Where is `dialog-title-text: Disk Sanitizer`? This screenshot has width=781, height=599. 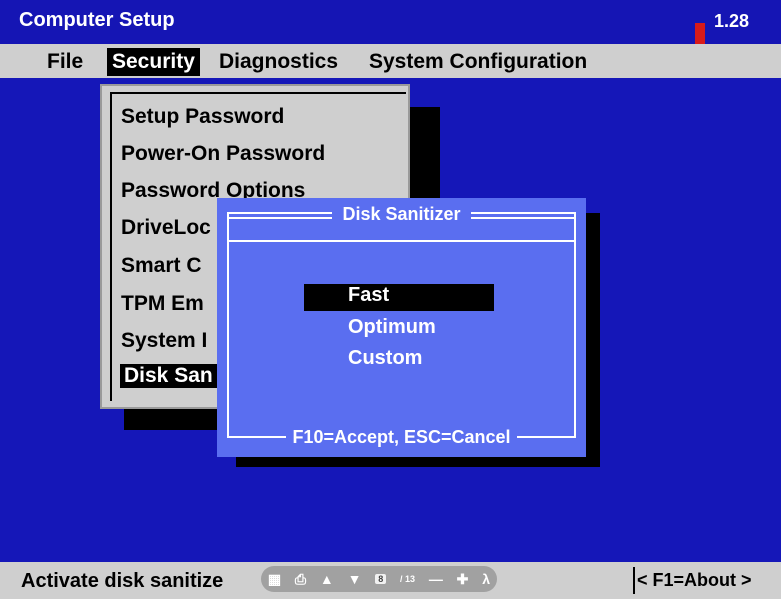
dialog-title-text: Disk Sanitizer is located at coordinates (401, 214).